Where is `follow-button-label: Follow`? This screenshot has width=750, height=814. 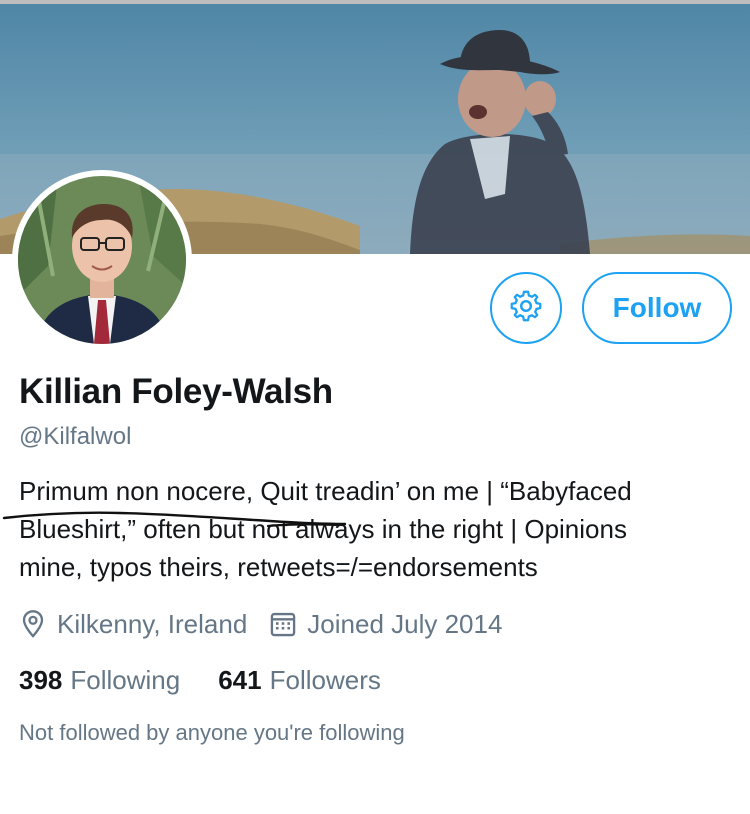 follow-button-label: Follow is located at coordinates (657, 307).